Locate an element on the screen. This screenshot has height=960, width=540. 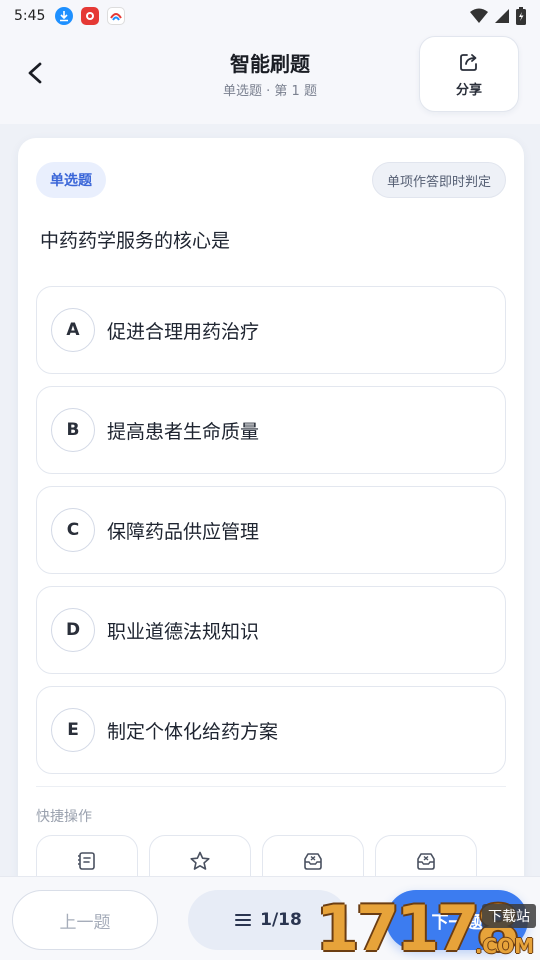
option-d: D 职业道德法规知识 is located at coordinates (271, 630).